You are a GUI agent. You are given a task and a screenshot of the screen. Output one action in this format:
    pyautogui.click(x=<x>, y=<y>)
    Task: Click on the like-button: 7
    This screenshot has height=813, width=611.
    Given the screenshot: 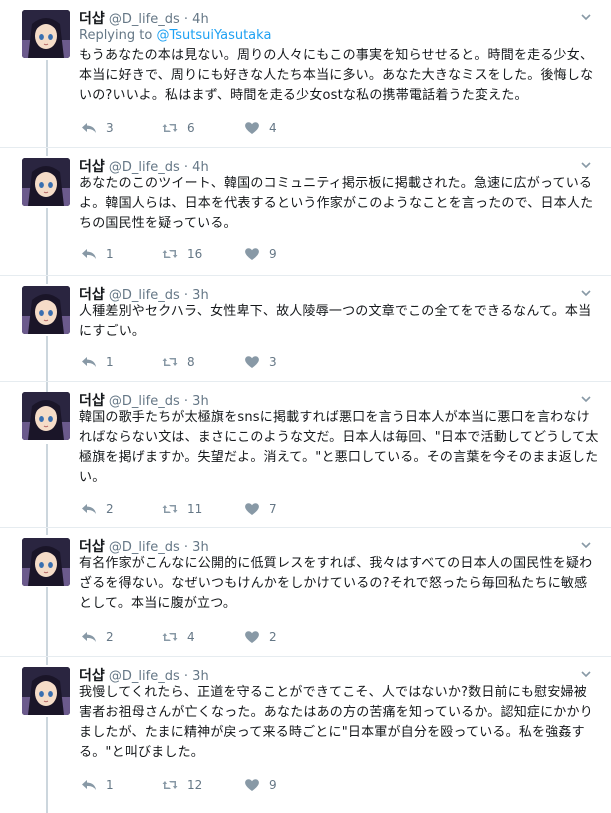 What is the action you would take?
    pyautogui.click(x=260, y=509)
    